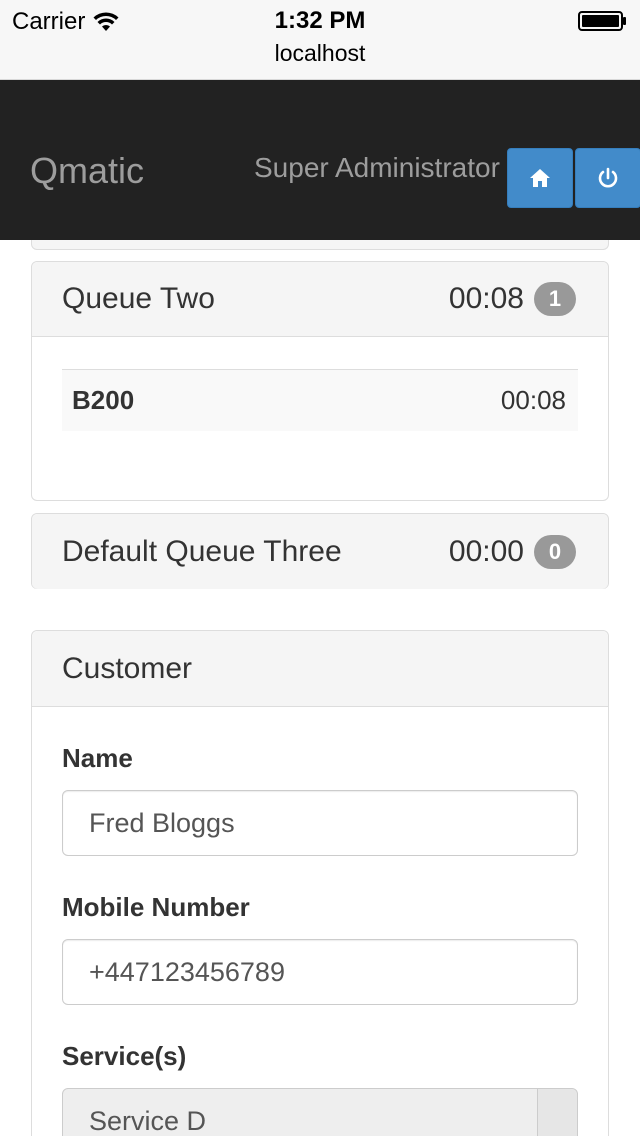 Image resolution: width=640 pixels, height=1136 pixels. I want to click on ticket-row: B200 00:08, so click(320, 400).